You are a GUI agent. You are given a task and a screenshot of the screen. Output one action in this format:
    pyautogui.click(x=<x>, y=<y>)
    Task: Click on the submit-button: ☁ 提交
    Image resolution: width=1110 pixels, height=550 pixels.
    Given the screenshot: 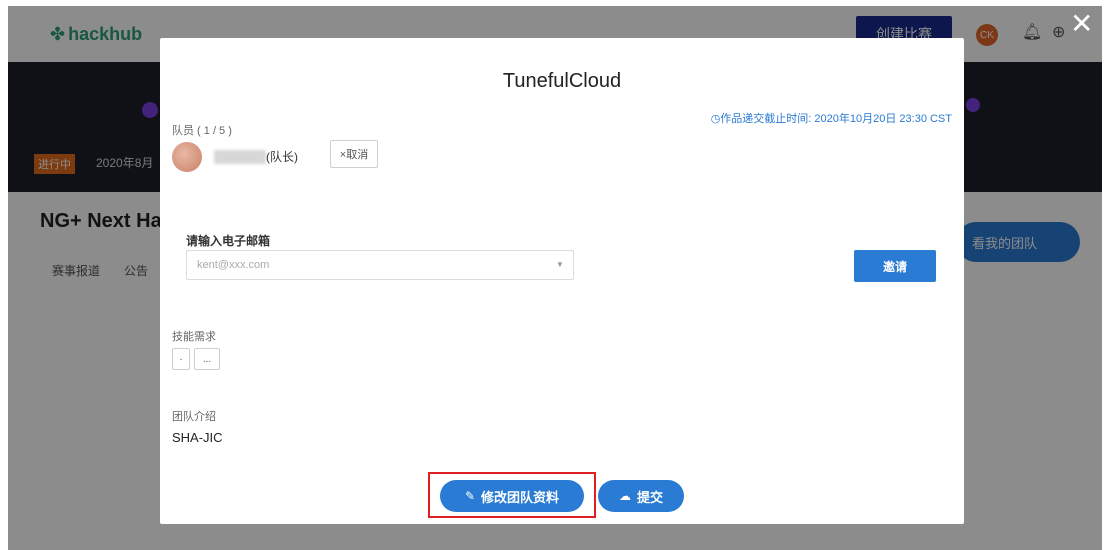 What is the action you would take?
    pyautogui.click(x=641, y=496)
    